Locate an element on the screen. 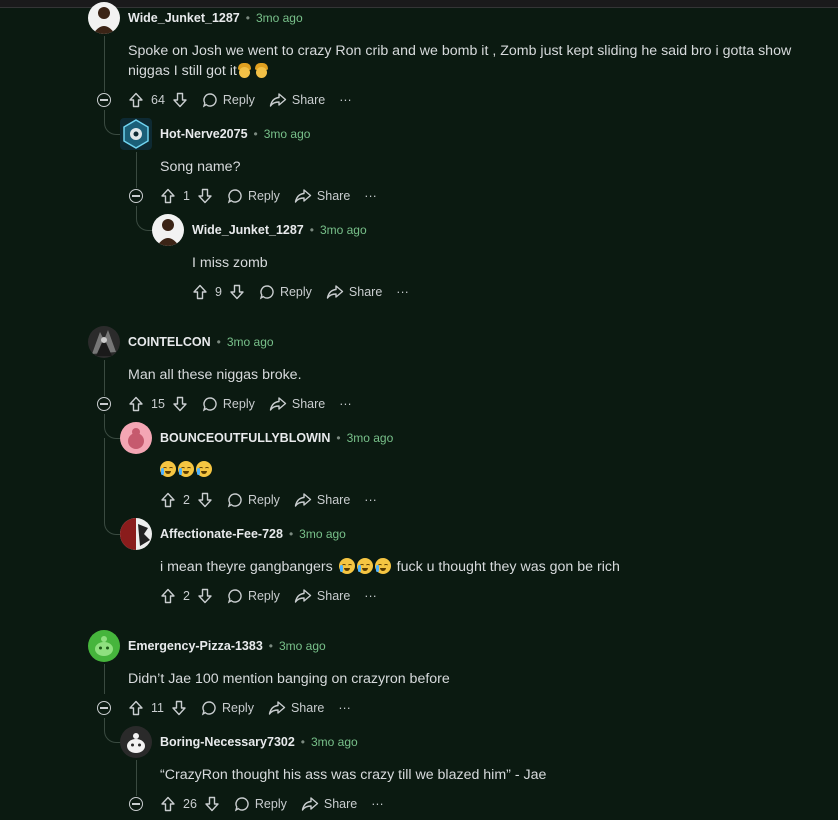 This screenshot has width=838, height=820. comment-header: BOUNCEOUTFULLYBLOWIN • 3mo ago is located at coordinates (276, 438).